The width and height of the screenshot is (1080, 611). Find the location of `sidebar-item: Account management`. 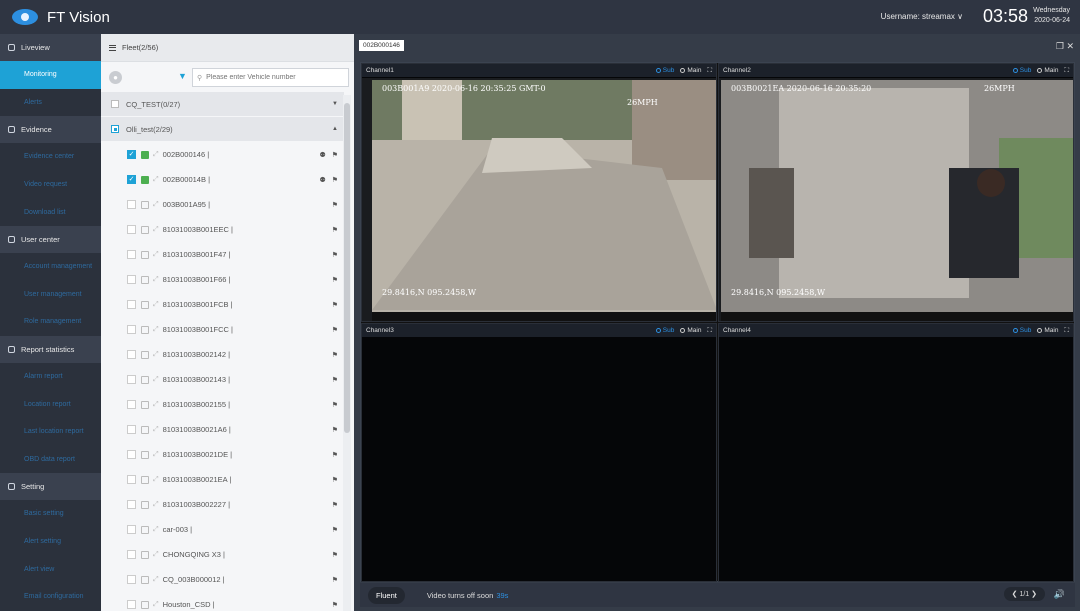

sidebar-item: Account management is located at coordinates (50, 267).